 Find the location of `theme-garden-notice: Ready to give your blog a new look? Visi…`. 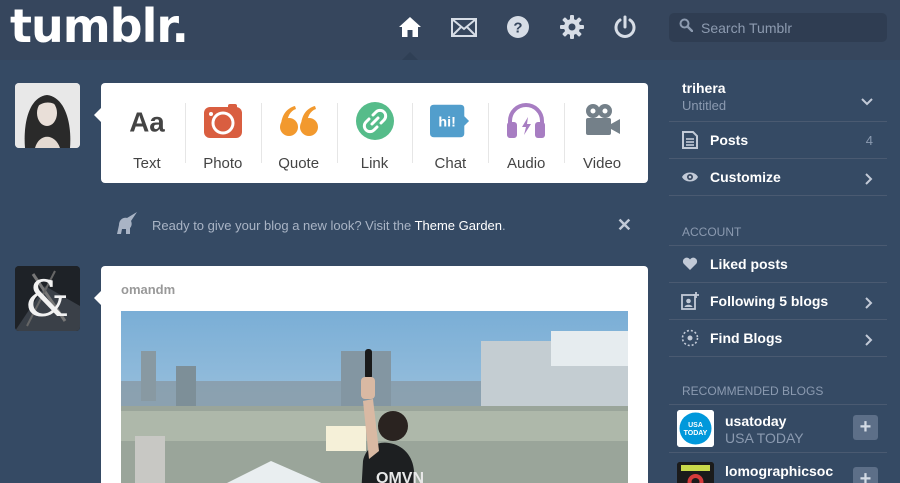

theme-garden-notice: Ready to give your blog a new look? Visi… is located at coordinates (374, 225).